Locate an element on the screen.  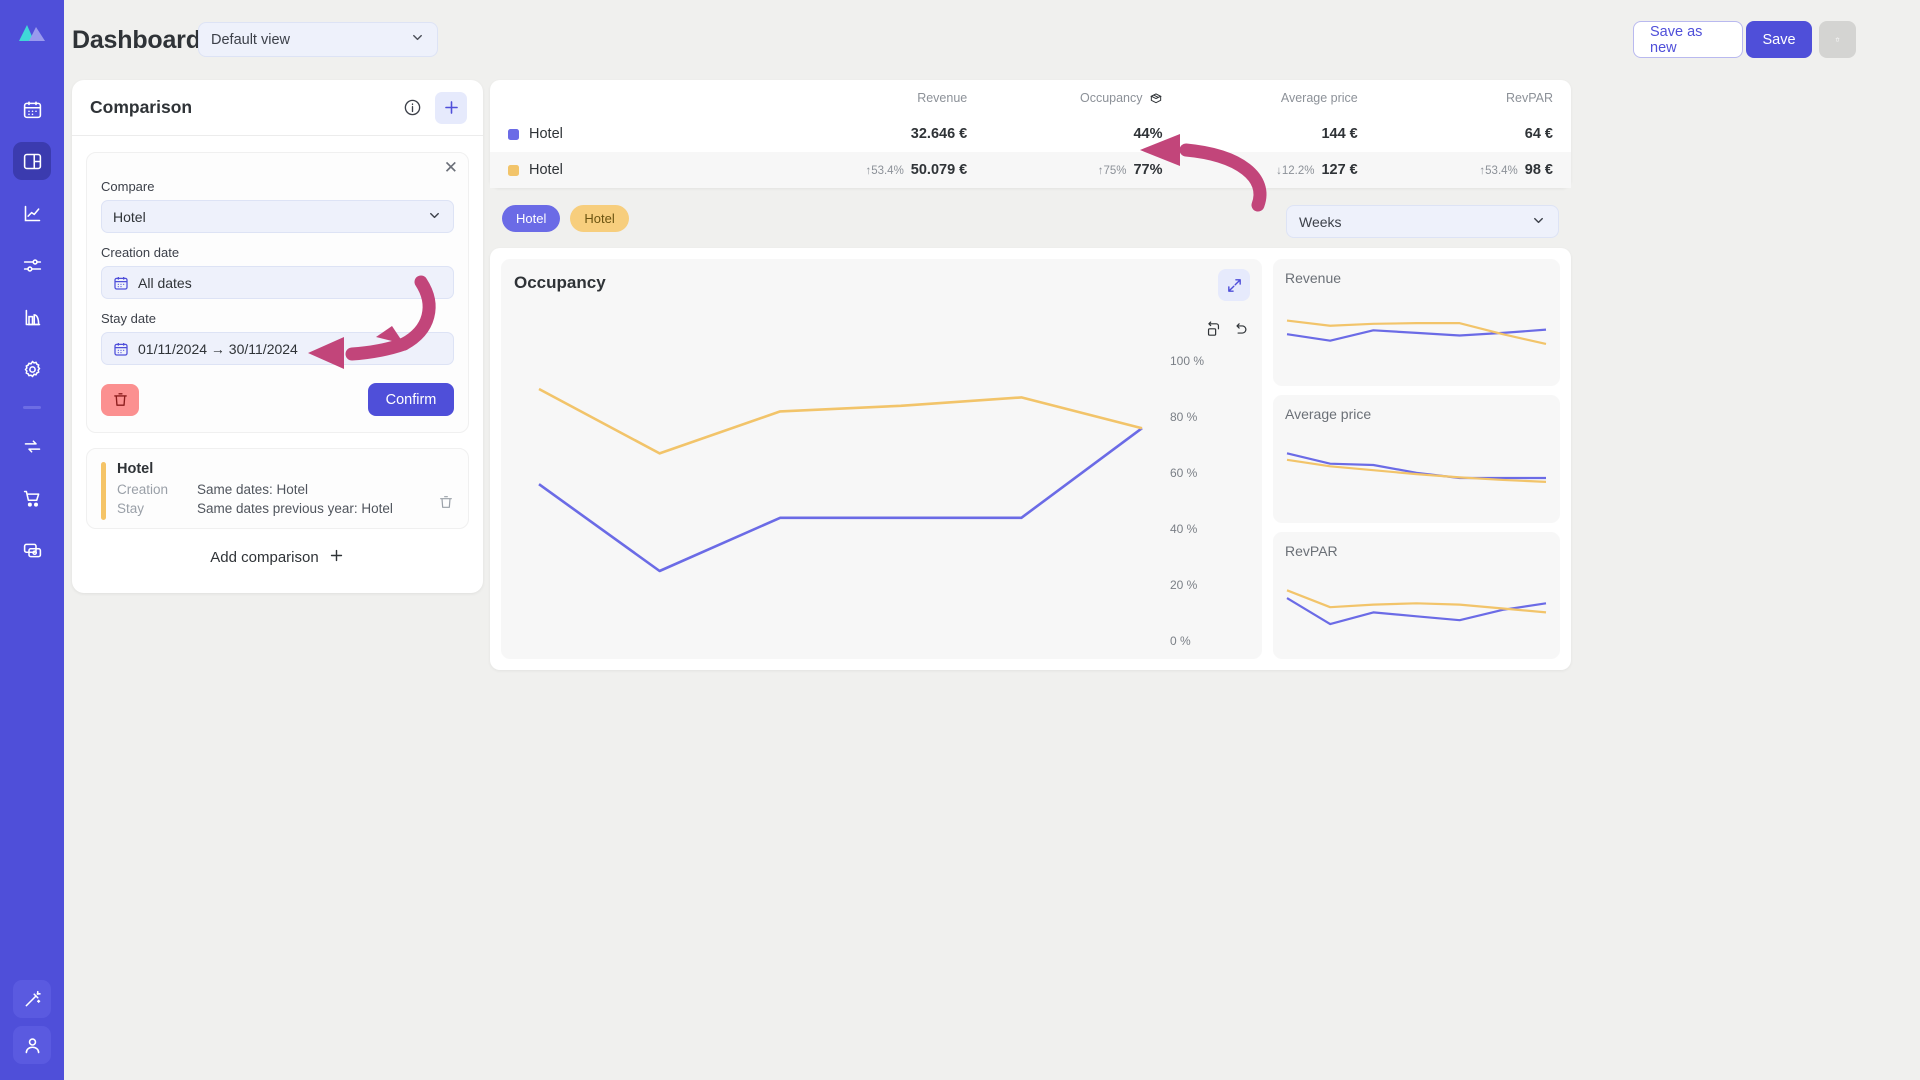
mountain-logo-icon is located at coordinates (32, 33).